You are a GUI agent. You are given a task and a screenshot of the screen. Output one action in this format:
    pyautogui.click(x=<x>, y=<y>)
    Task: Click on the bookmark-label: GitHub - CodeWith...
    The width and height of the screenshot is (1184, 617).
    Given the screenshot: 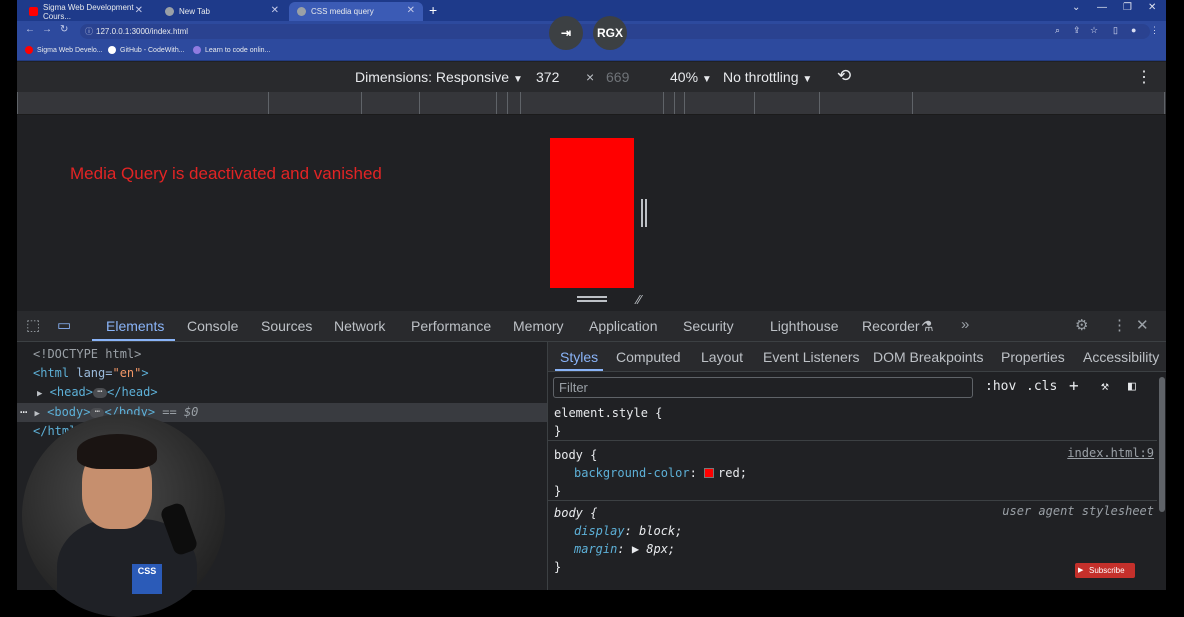 What is the action you would take?
    pyautogui.click(x=152, y=50)
    